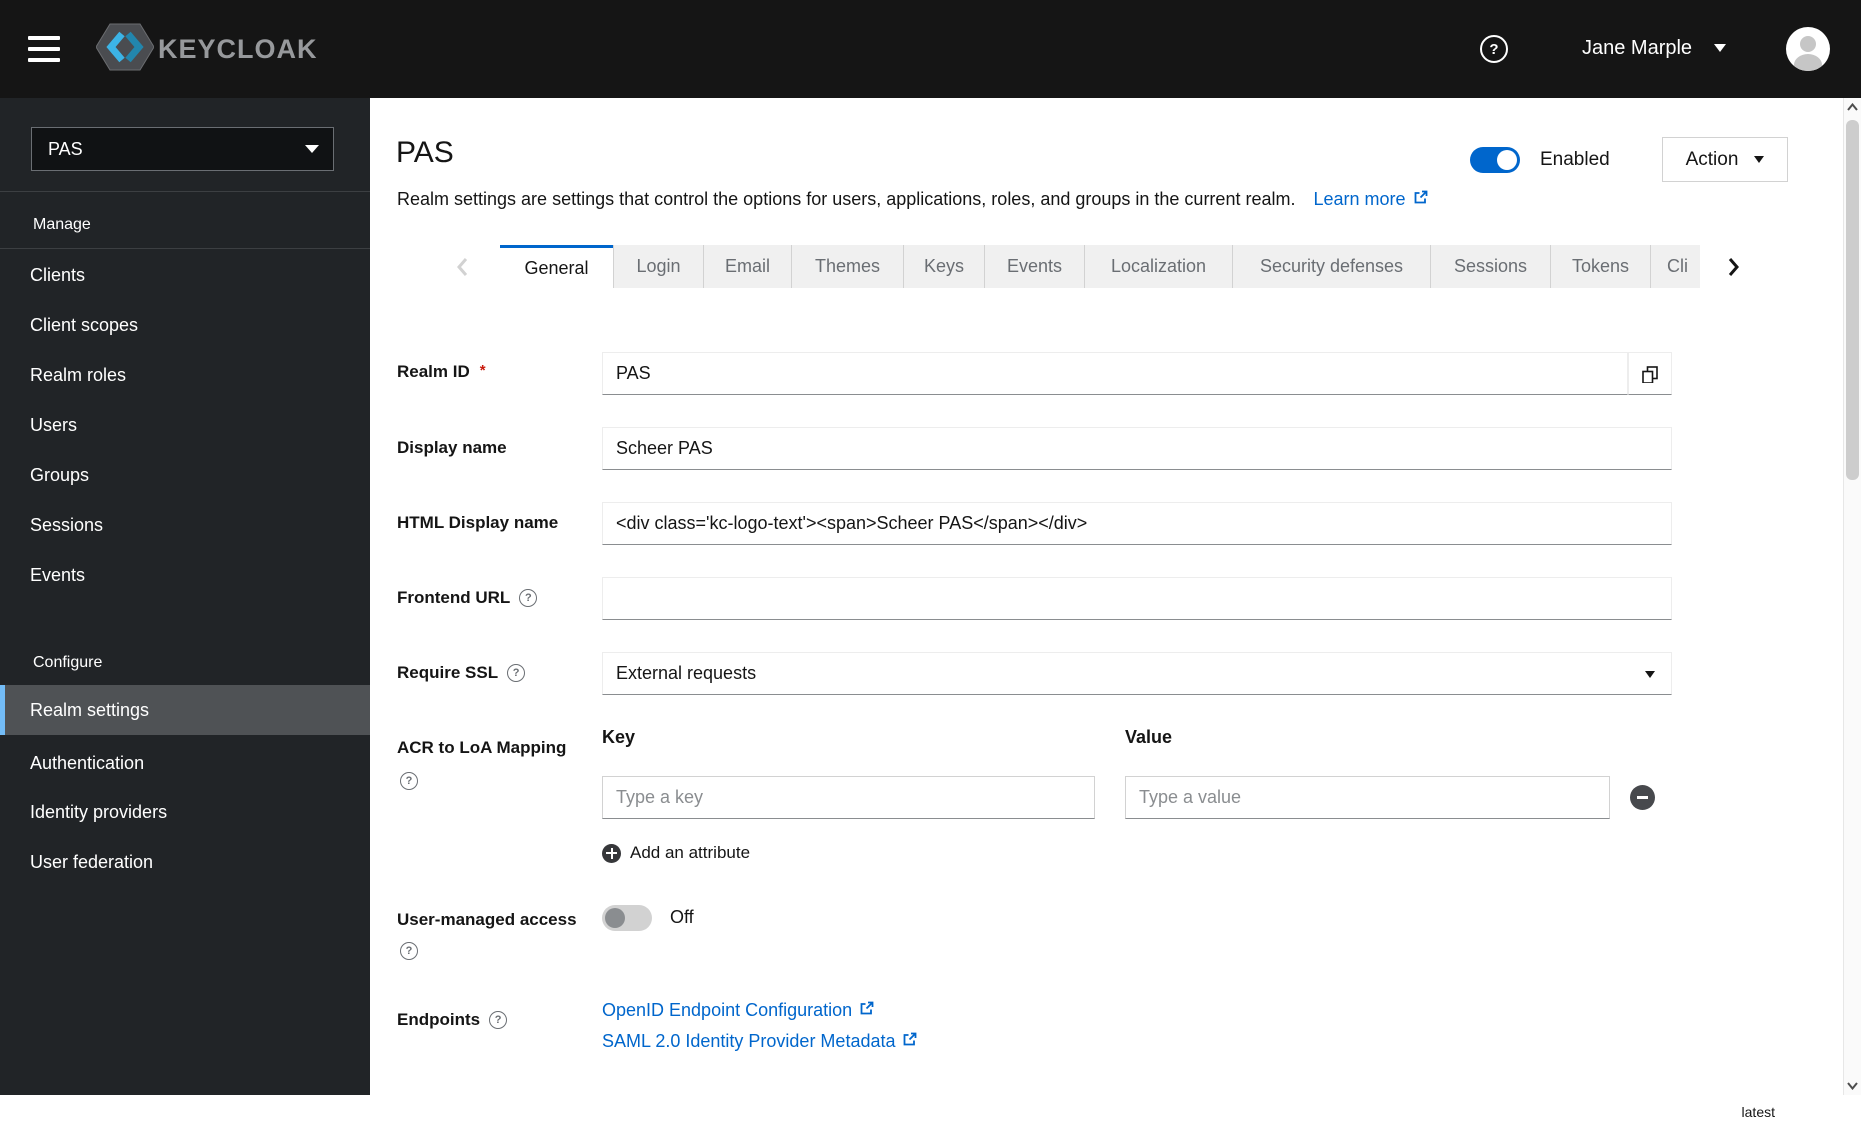 Image resolution: width=1861 pixels, height=1127 pixels. I want to click on tab-localization: Localization, so click(1159, 266).